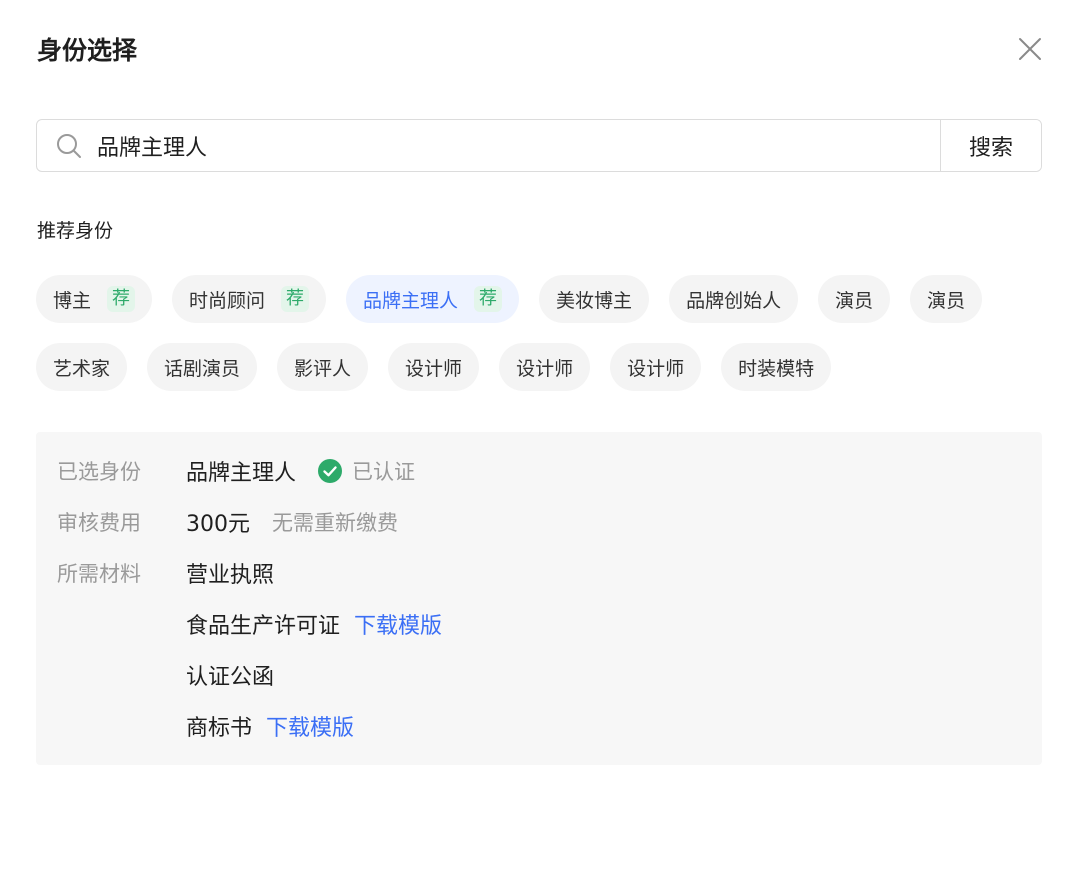  I want to click on identity-chip-fashion-consultant: 时尚顾问 荐, so click(249, 299).